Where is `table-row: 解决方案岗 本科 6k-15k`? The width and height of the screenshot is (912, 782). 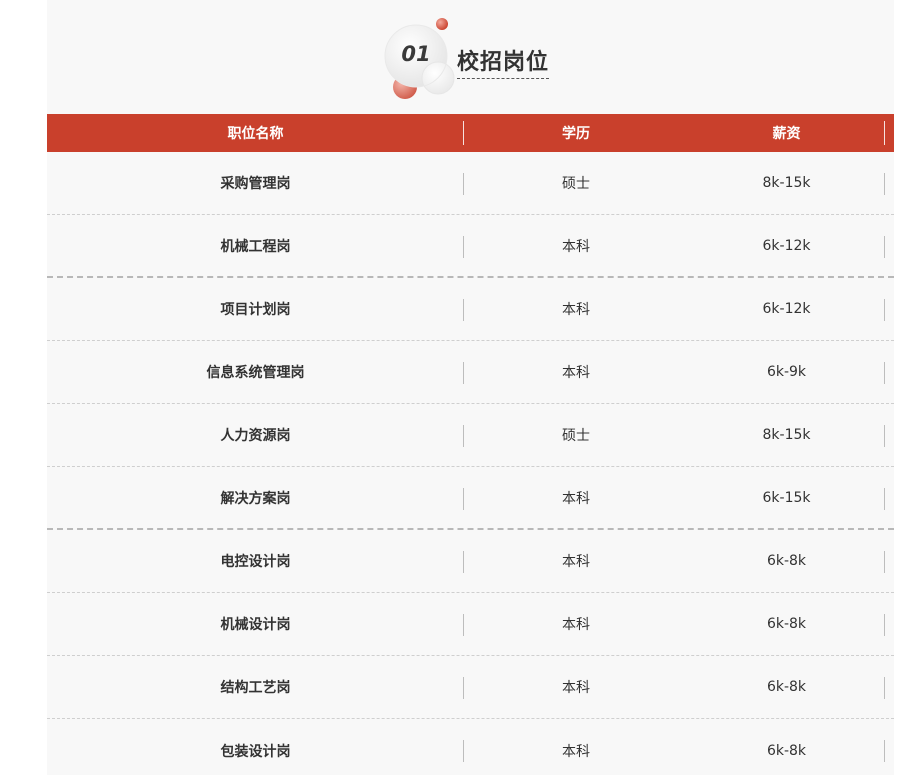 table-row: 解决方案岗 本科 6k-15k is located at coordinates (470, 498).